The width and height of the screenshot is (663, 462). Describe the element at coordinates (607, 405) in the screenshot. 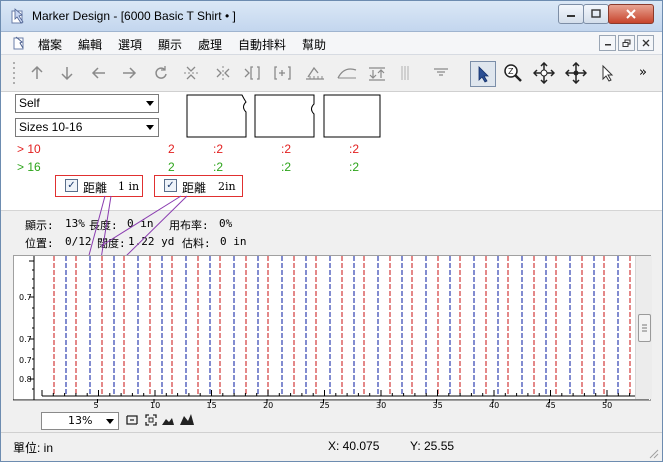

I see `ruler-label: 50` at that location.